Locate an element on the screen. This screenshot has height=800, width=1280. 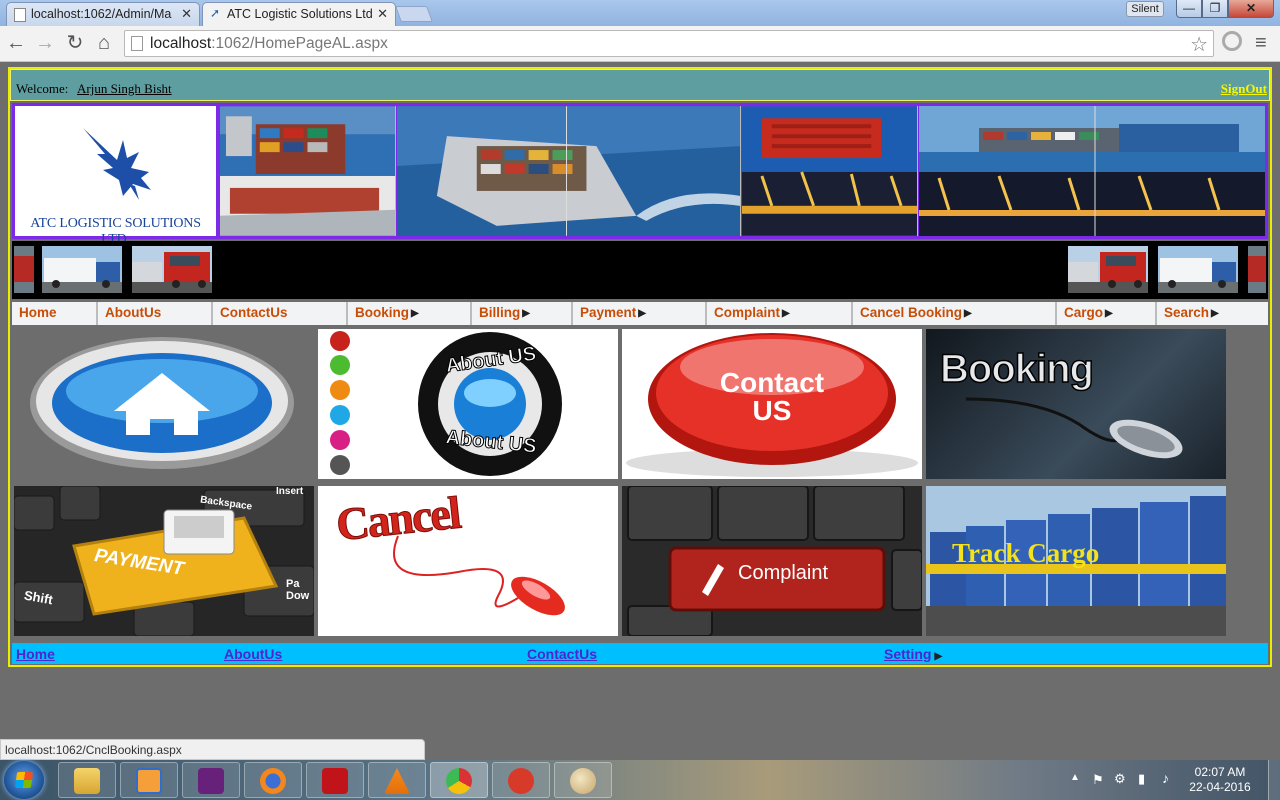
back-icon: ← is located at coordinates (16, 43).